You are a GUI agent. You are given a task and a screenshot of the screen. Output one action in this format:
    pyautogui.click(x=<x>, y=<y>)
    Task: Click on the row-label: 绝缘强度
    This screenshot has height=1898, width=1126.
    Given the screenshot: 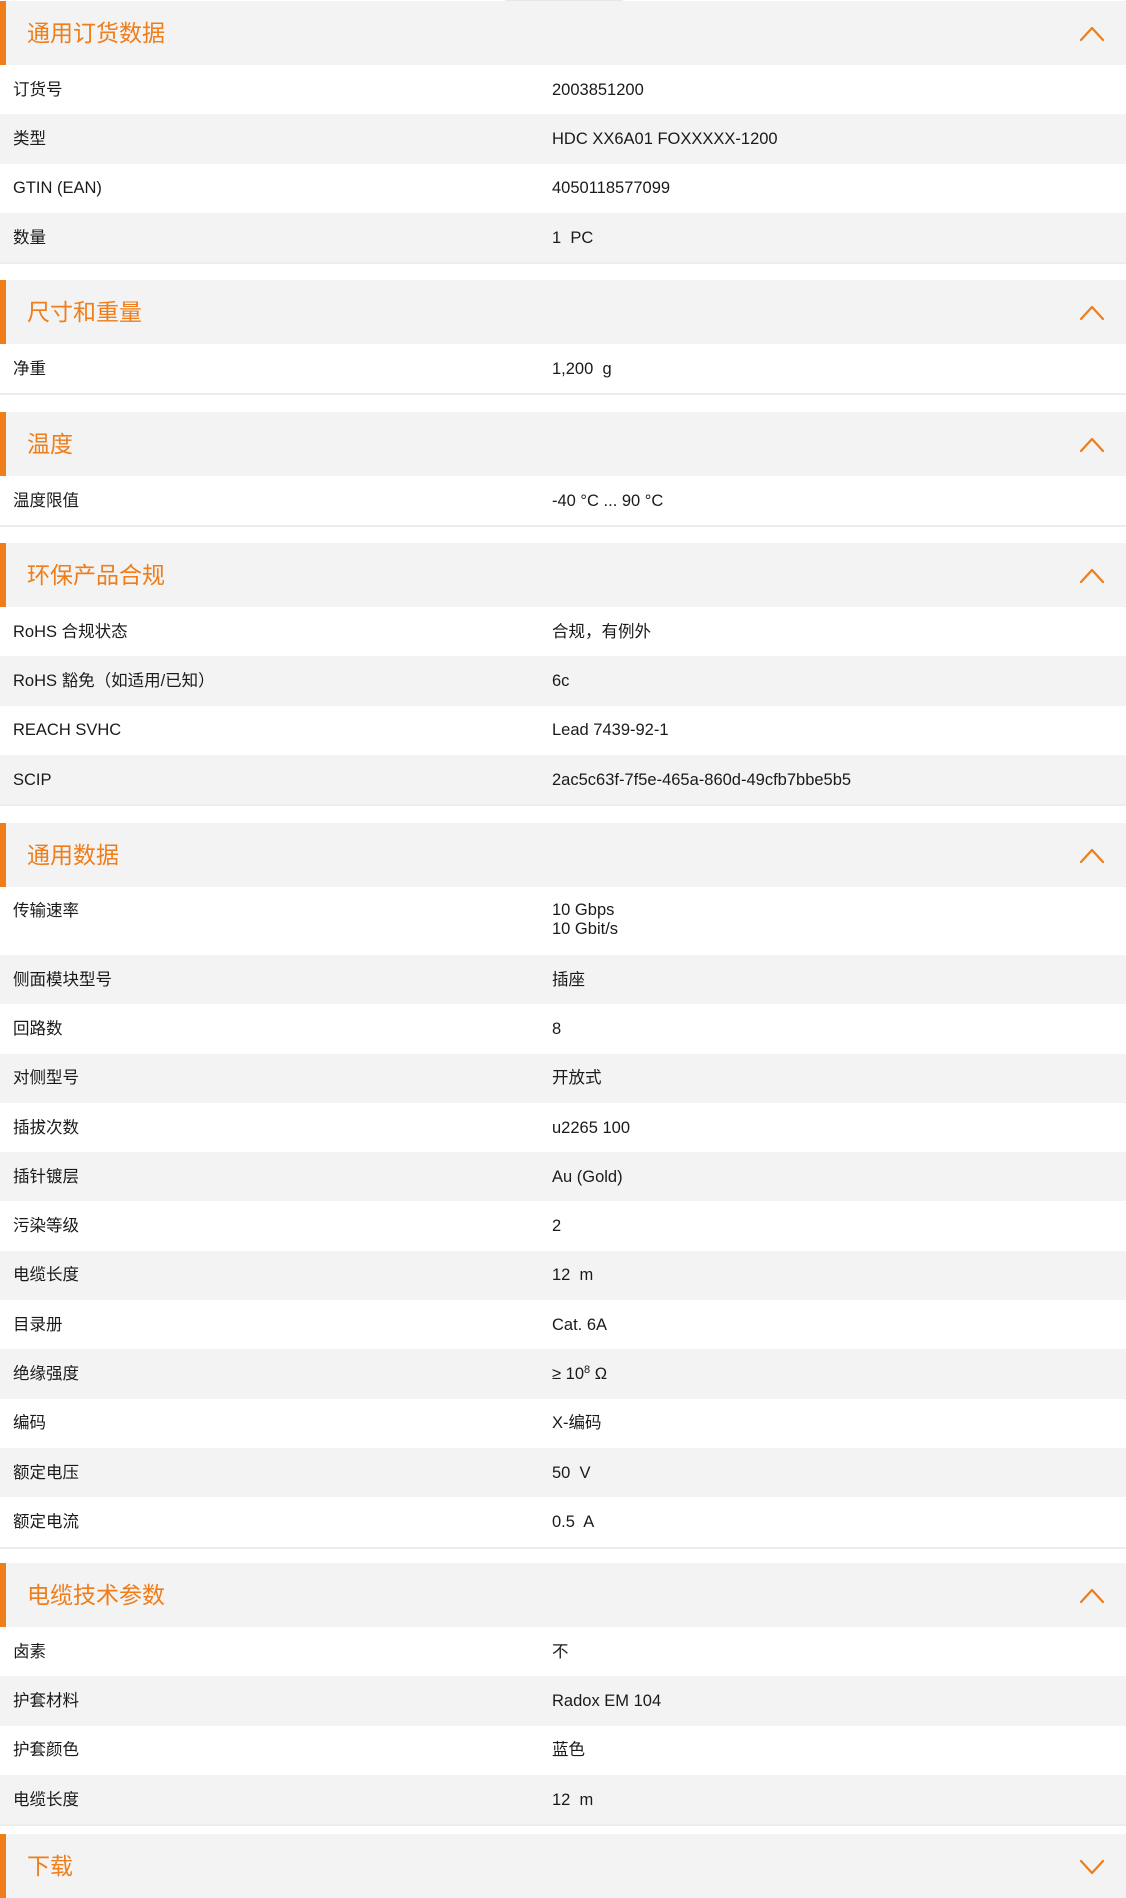 What is the action you would take?
    pyautogui.click(x=46, y=1374)
    